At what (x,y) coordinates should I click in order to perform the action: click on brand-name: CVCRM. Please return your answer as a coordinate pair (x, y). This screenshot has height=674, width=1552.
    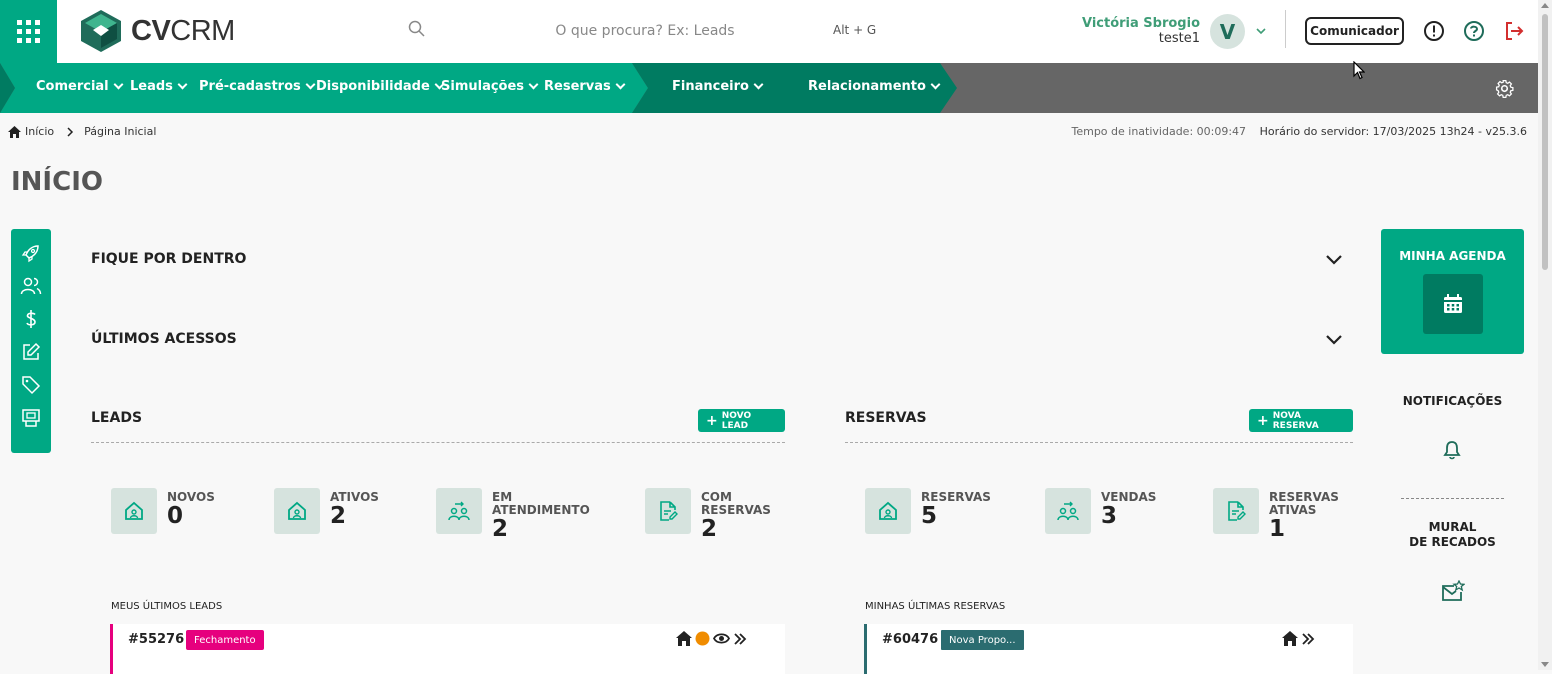
    Looking at the image, I should click on (183, 30).